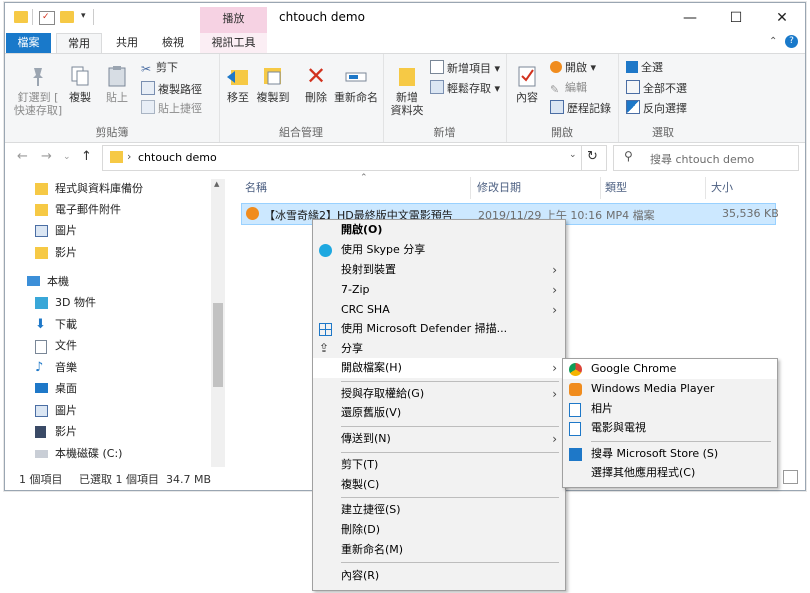 Image resolution: width=810 pixels, height=593 pixels. I want to click on copy-to-button: 複製到, so click(273, 84).